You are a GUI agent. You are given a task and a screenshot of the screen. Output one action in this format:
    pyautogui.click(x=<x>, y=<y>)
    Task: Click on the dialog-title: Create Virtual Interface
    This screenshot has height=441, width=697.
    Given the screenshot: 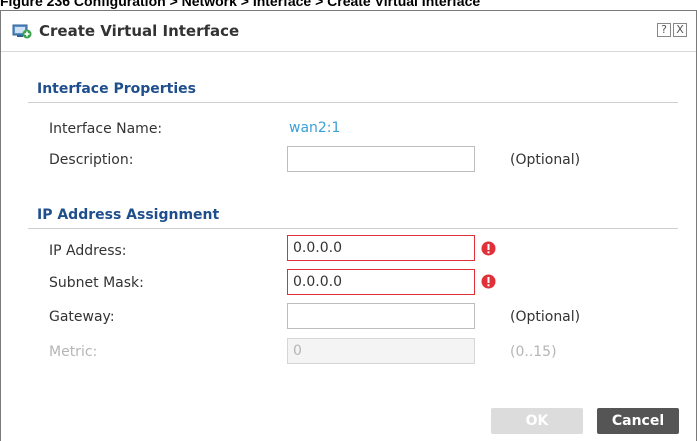 What is the action you would take?
    pyautogui.click(x=139, y=31)
    